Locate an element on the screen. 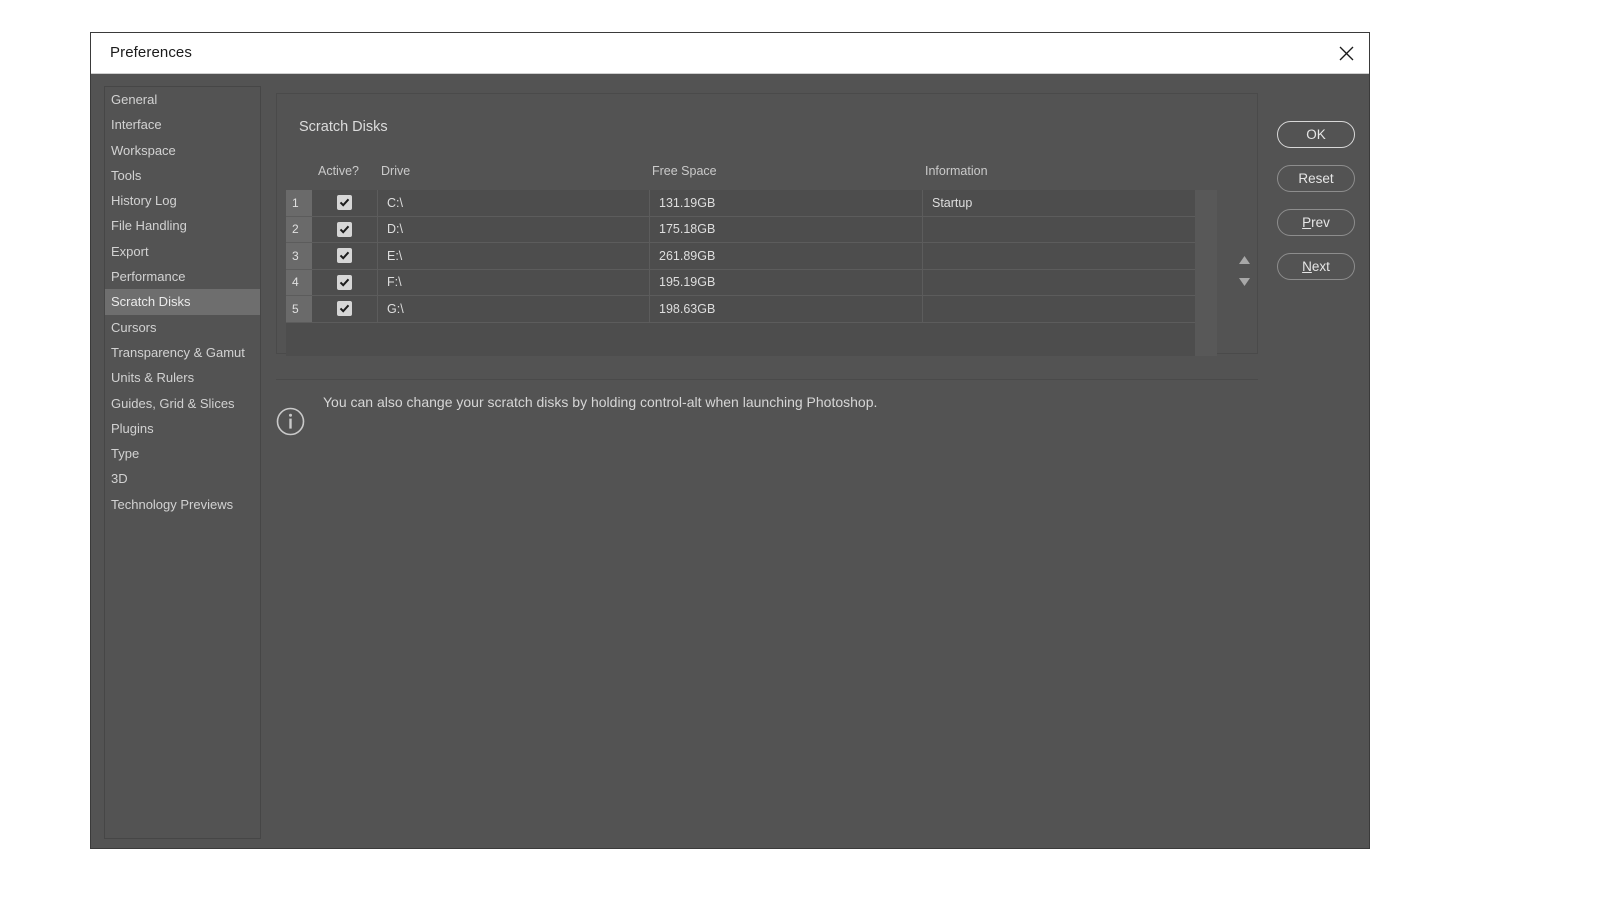 This screenshot has width=1600, height=900. next-label-rest: ext is located at coordinates (1320, 266).